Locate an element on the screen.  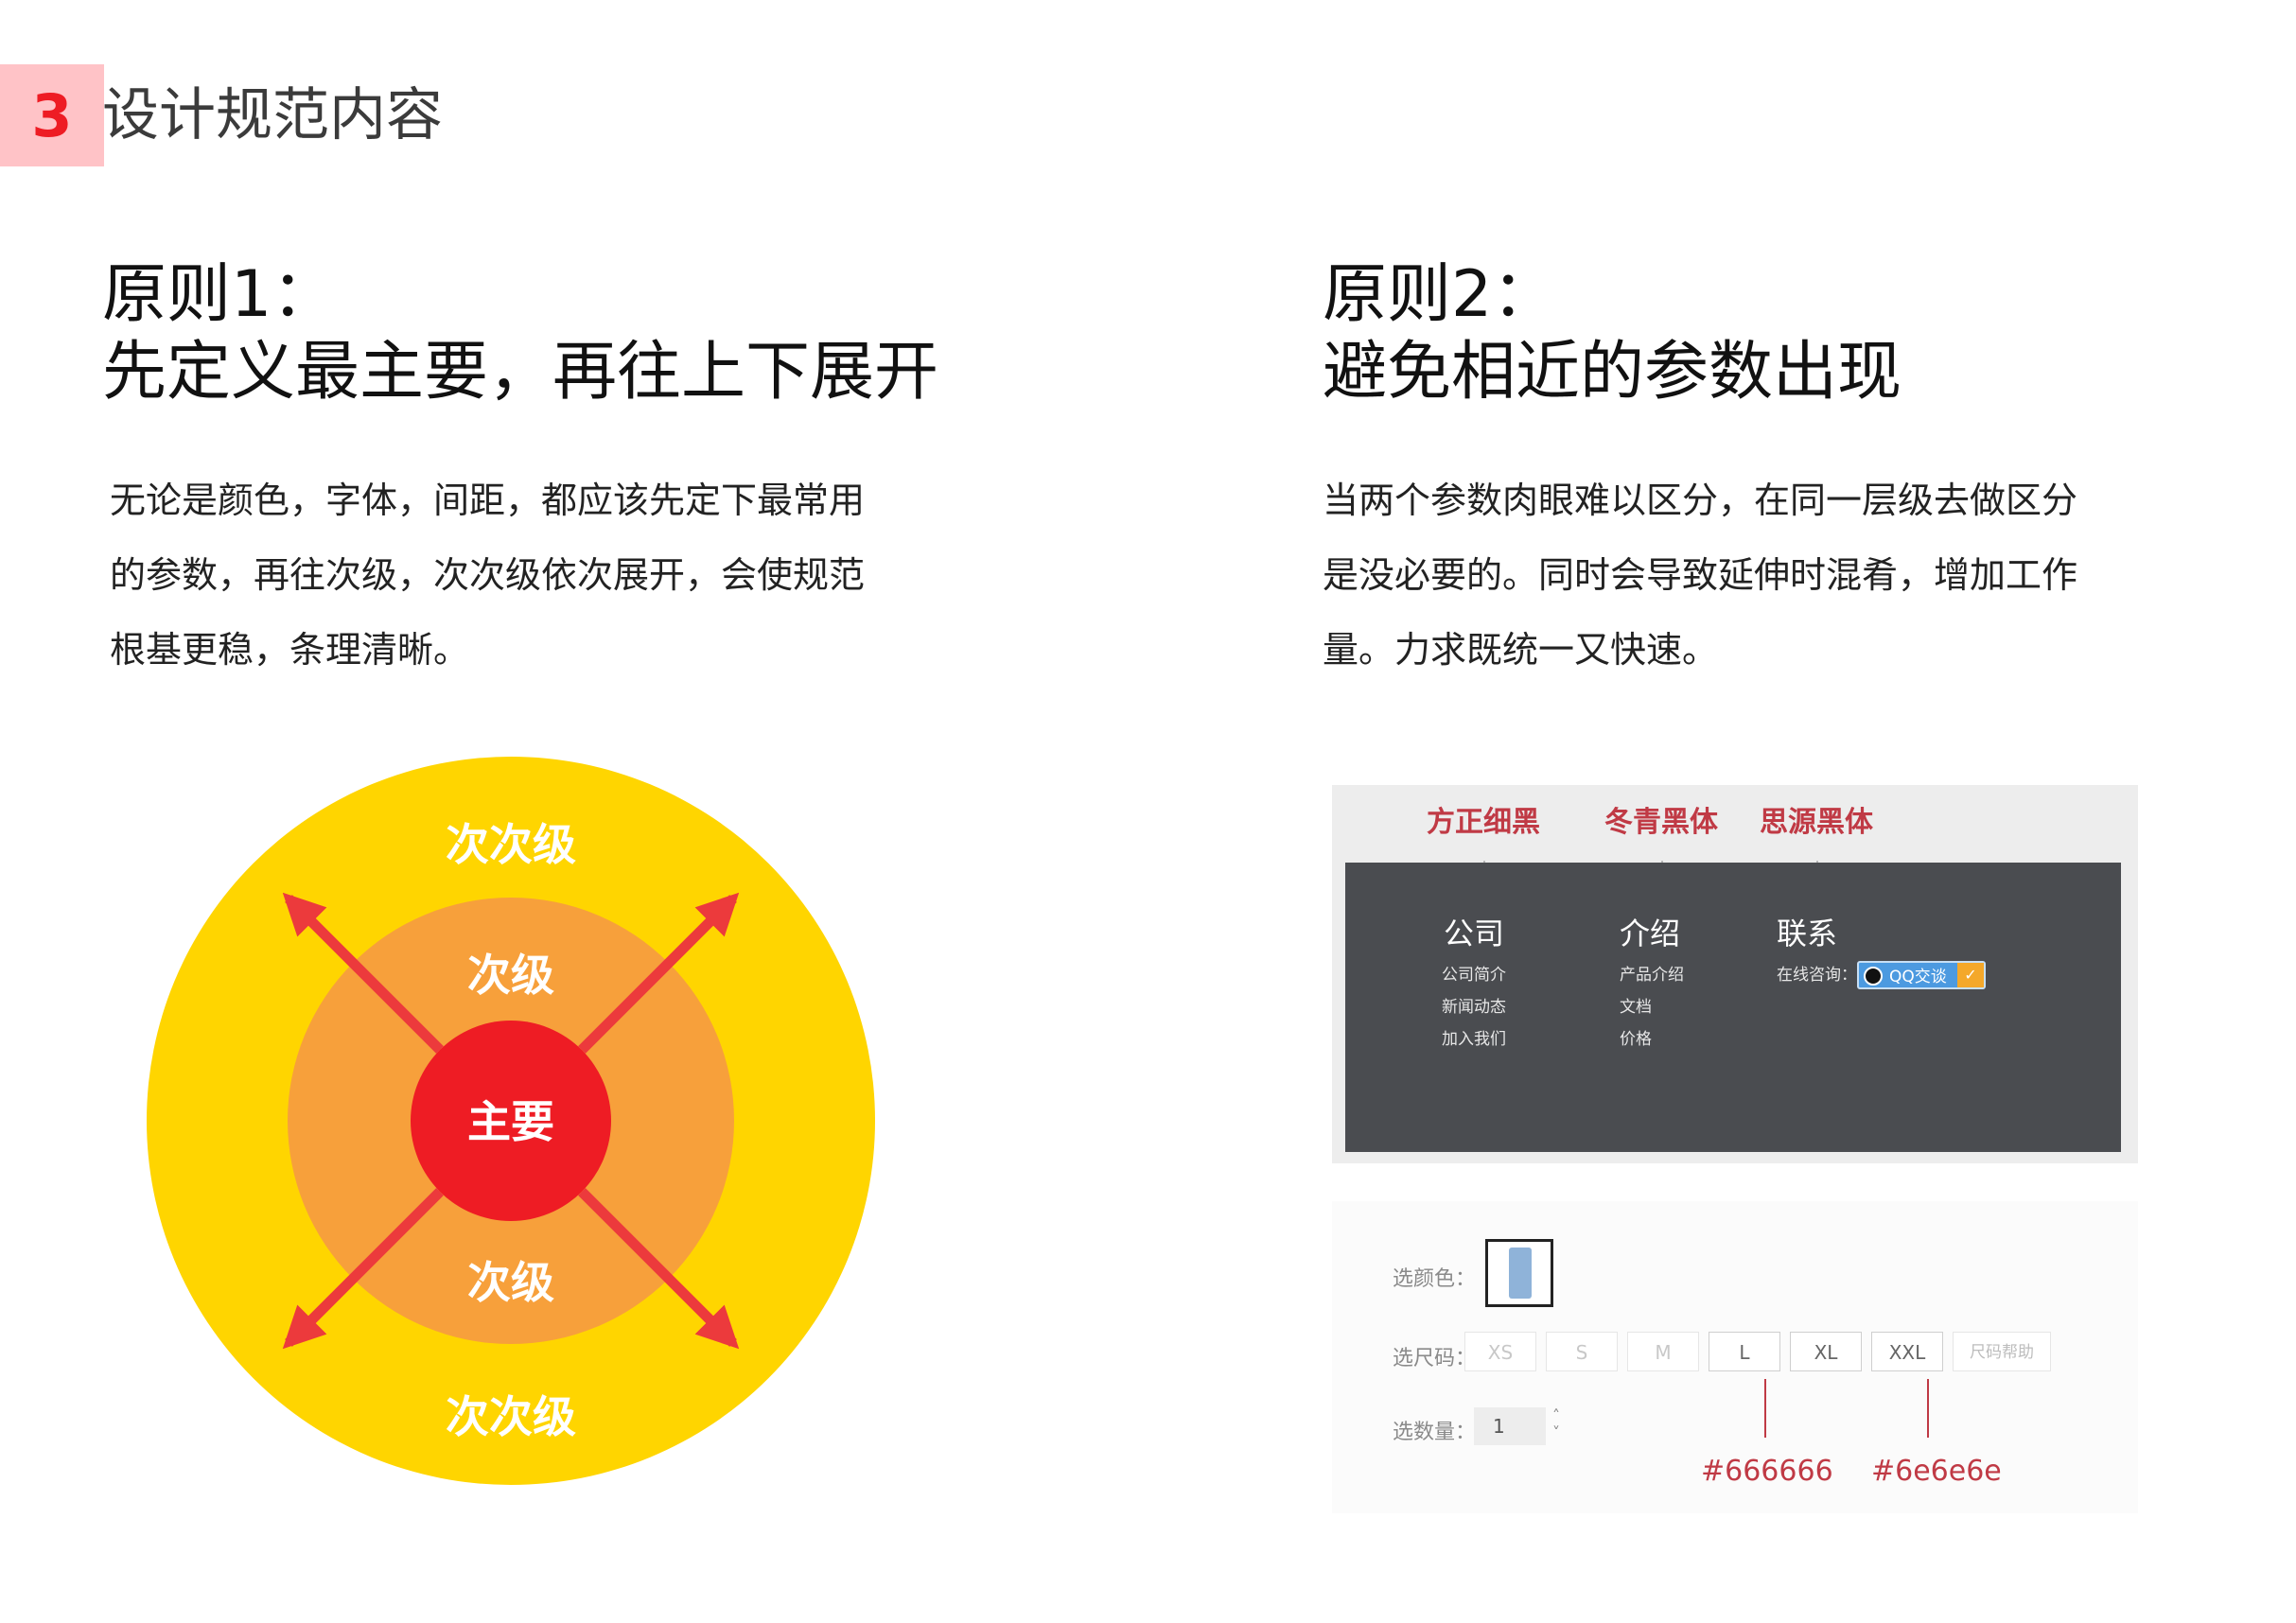
principle2-line: 是没必要的。同时会导致延伸时混肴，增加工作 is located at coordinates (1700, 575).